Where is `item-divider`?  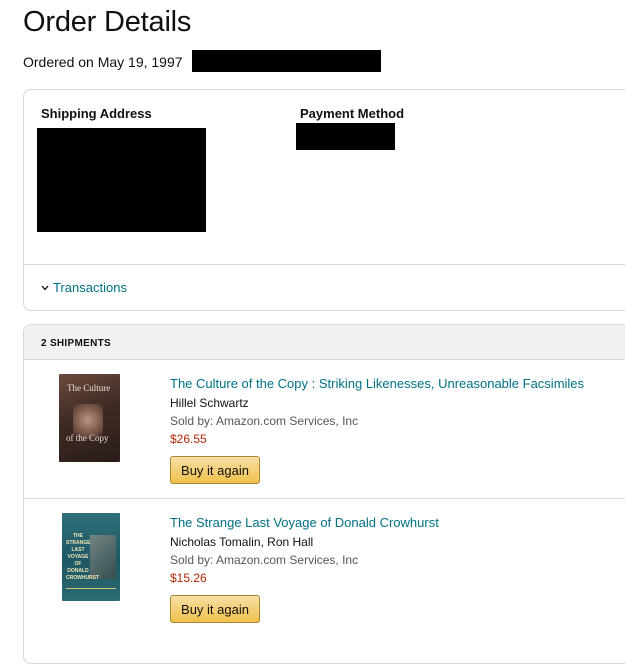 item-divider is located at coordinates (324, 498).